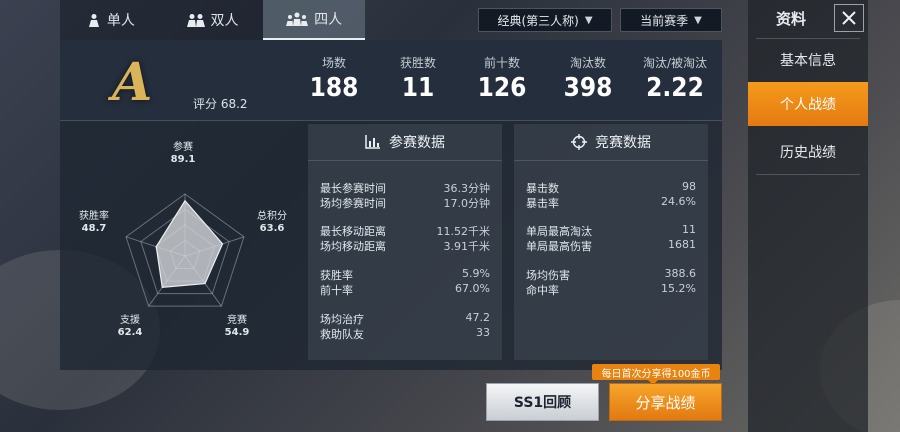 The height and width of the screenshot is (432, 900). Describe the element at coordinates (417, 143) in the screenshot. I see `card-title: 参赛数据` at that location.